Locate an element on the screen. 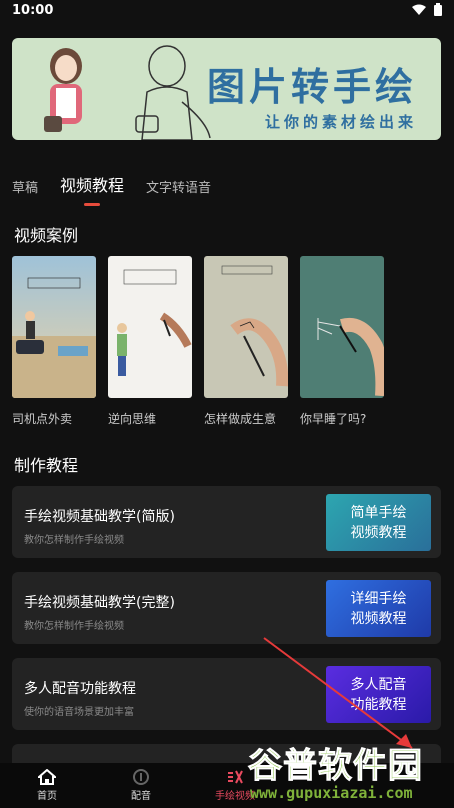 The width and height of the screenshot is (454, 808). tab-drafts: 草稿 is located at coordinates (25, 186).